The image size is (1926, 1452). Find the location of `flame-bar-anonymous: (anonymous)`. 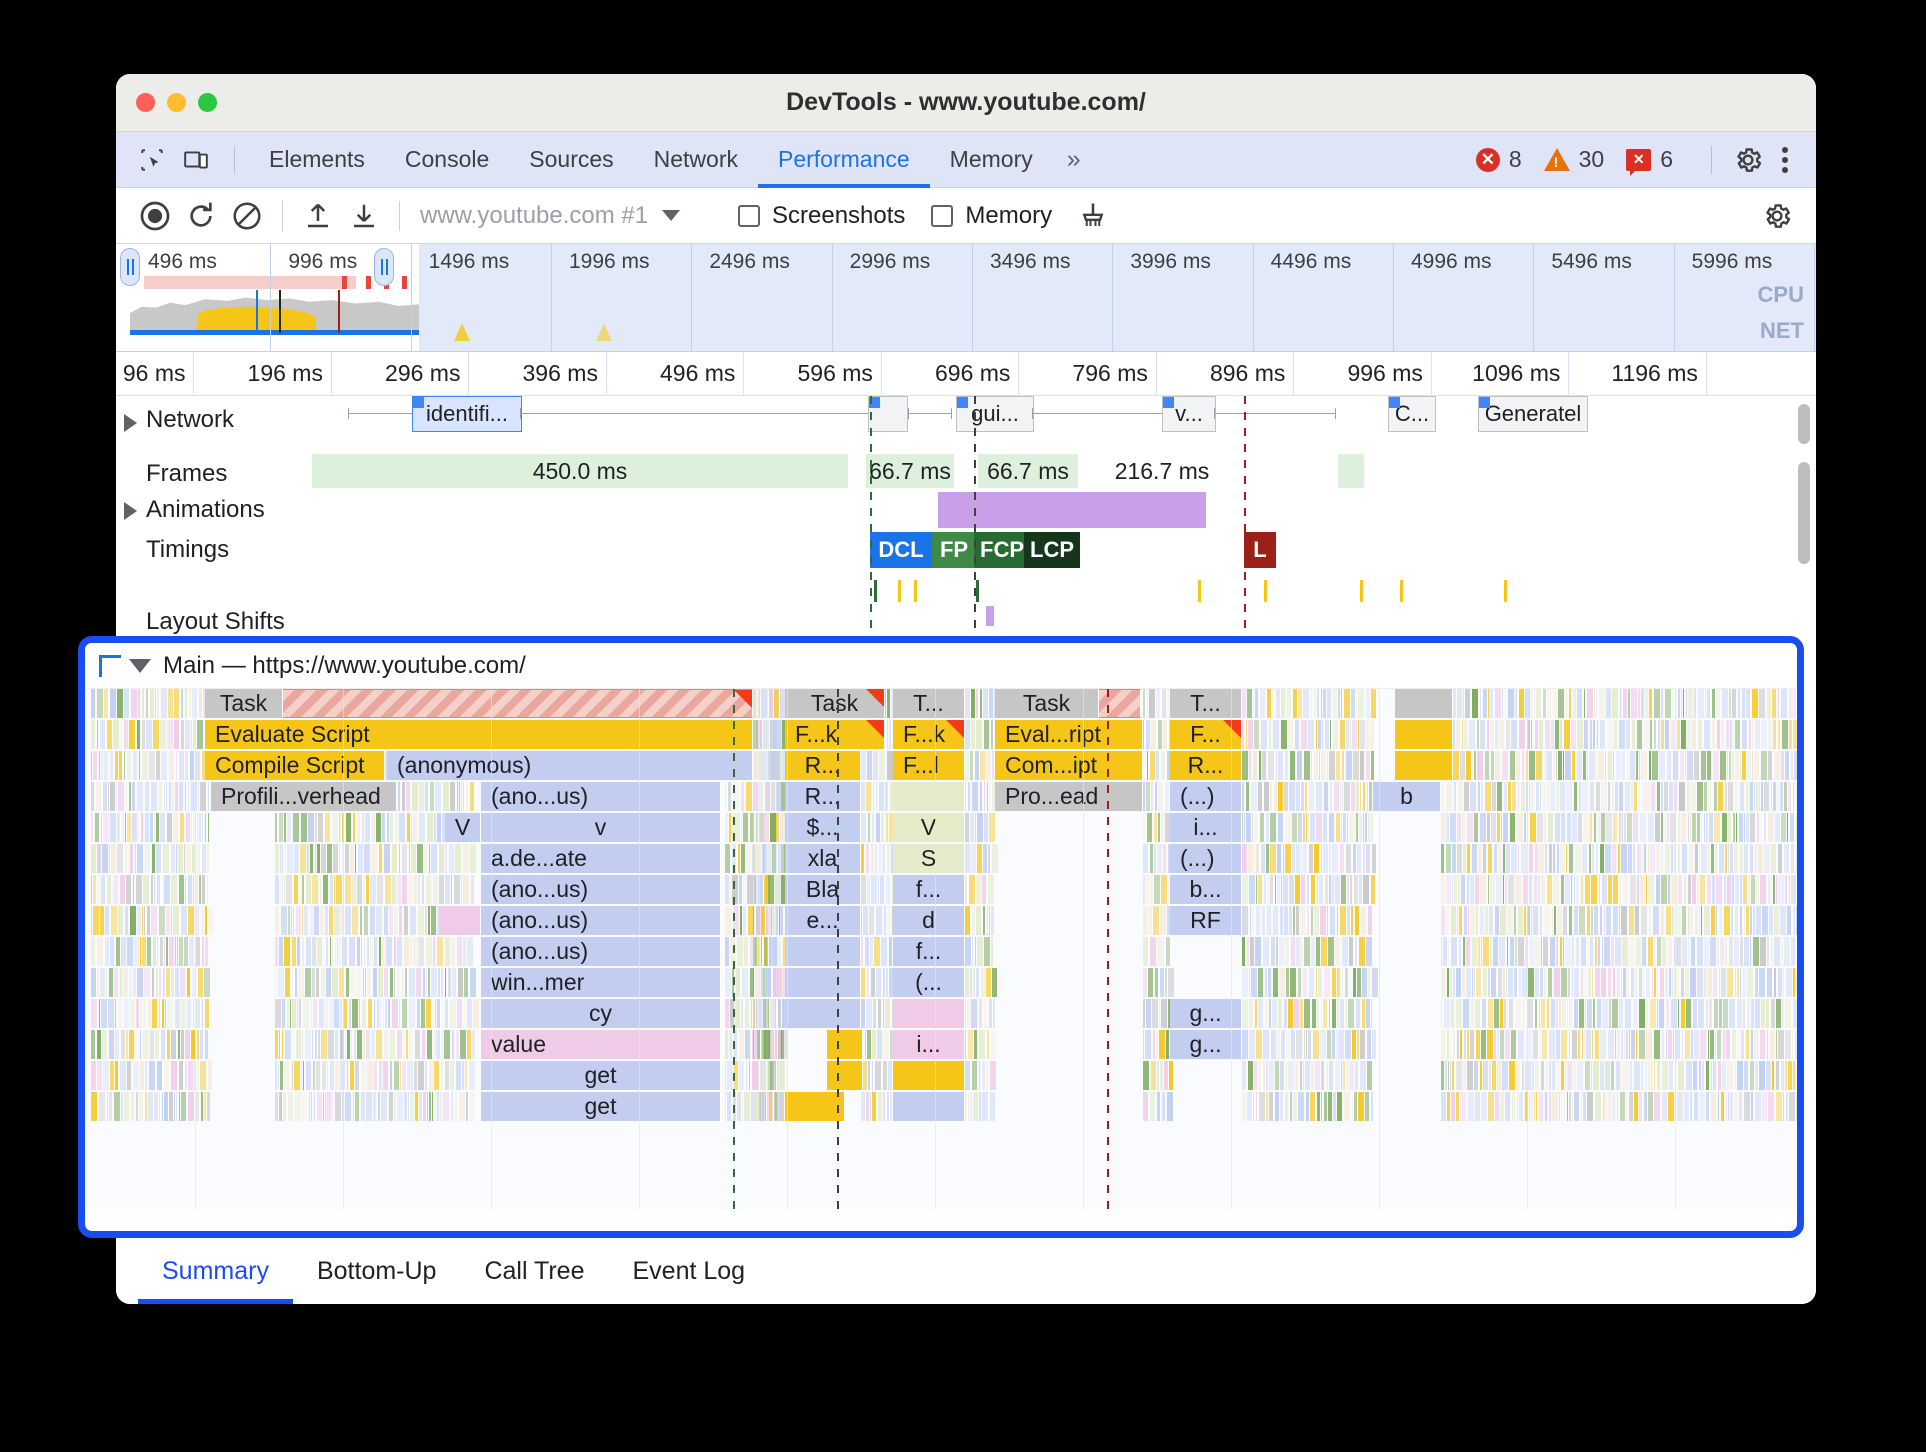

flame-bar-anonymous: (anonymous) is located at coordinates (570, 765).